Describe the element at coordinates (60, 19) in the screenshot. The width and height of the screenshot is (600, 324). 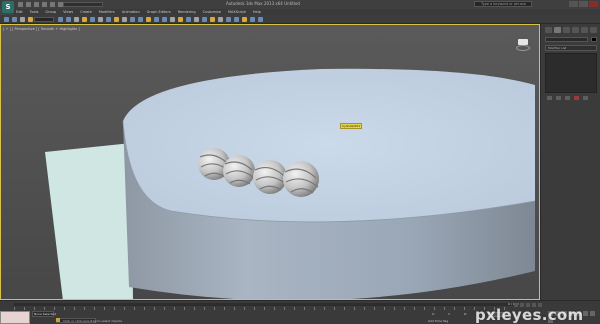
I see `select-object-icon` at that location.